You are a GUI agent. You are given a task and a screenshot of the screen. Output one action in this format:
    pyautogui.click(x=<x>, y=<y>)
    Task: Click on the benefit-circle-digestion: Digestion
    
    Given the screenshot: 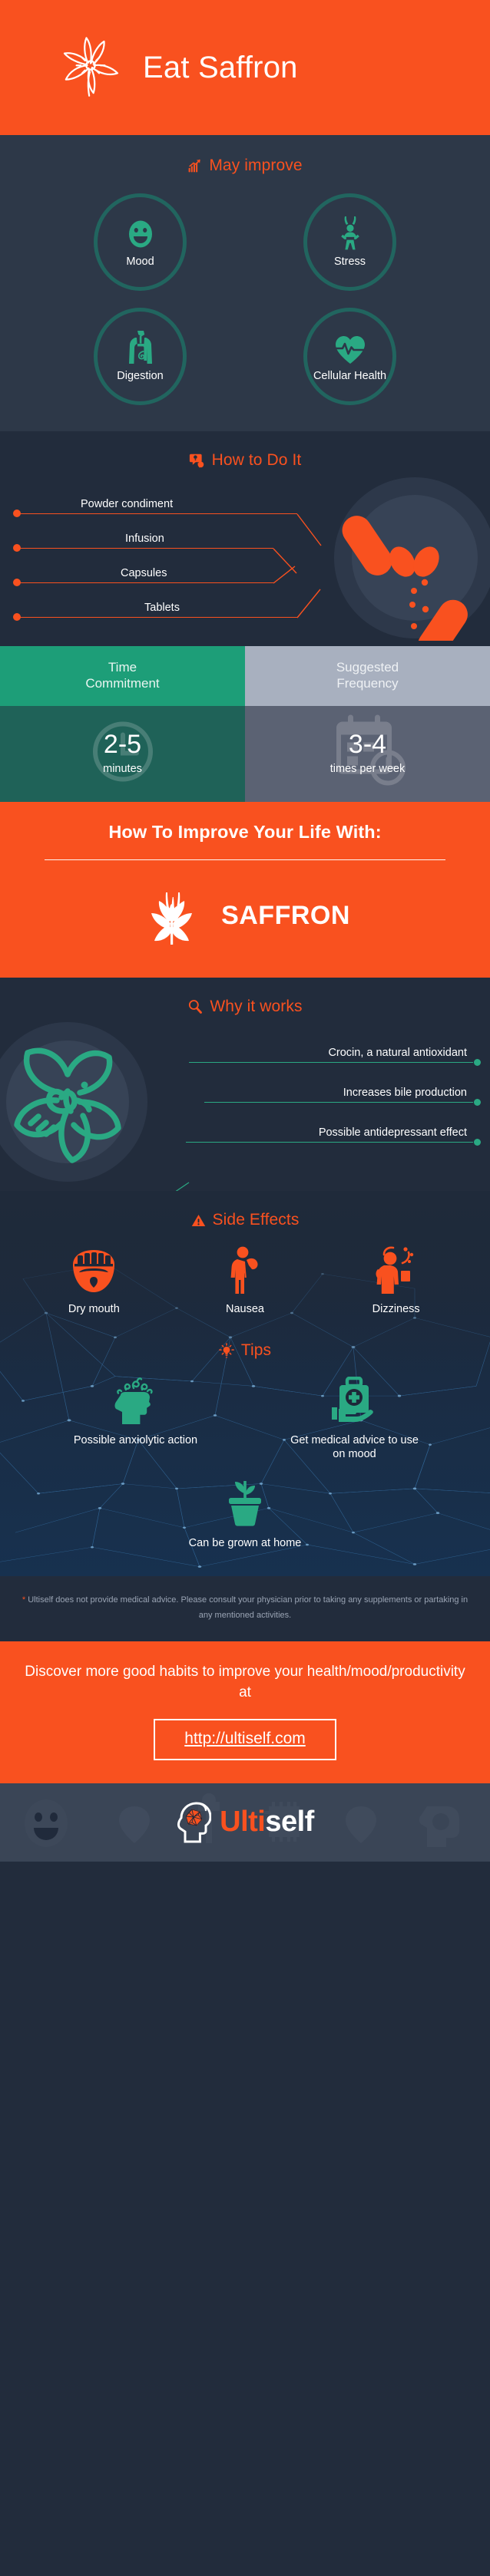 What is the action you would take?
    pyautogui.click(x=140, y=356)
    